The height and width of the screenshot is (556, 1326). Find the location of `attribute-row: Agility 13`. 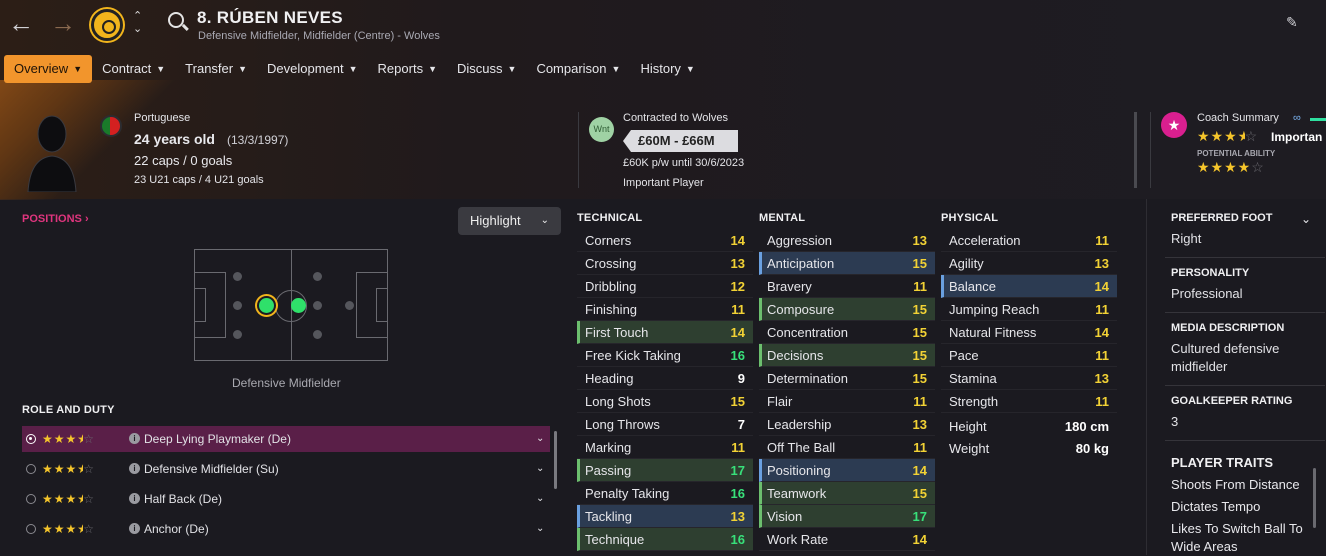

attribute-row: Agility 13 is located at coordinates (1029, 263).